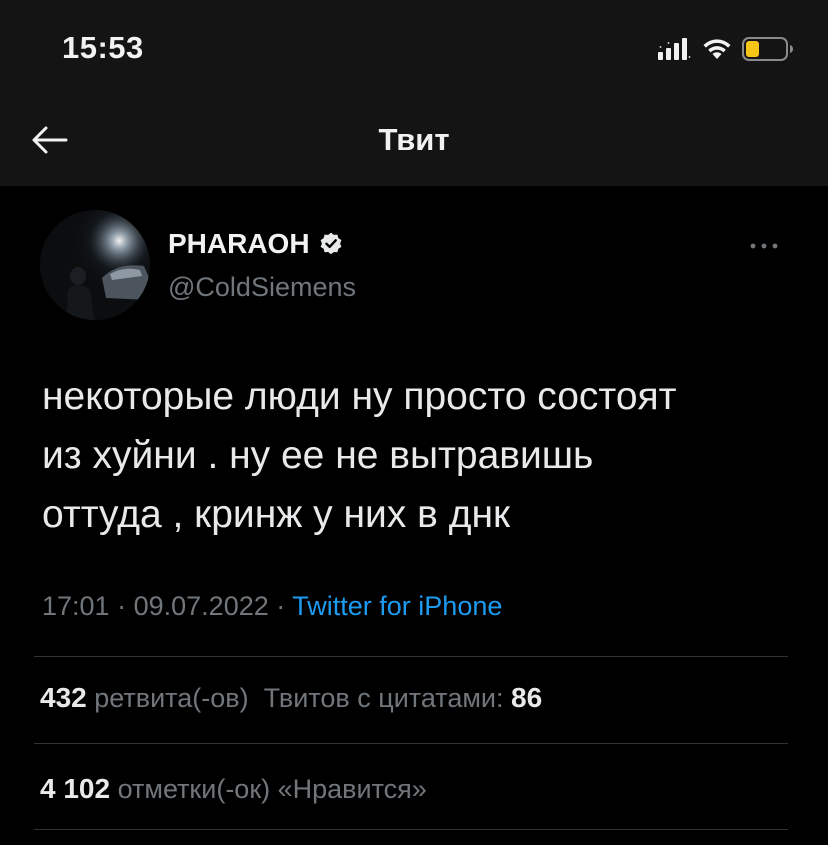 The height and width of the screenshot is (845, 828). Describe the element at coordinates (262, 287) in the screenshot. I see `author-handle: @ColdSiemens` at that location.